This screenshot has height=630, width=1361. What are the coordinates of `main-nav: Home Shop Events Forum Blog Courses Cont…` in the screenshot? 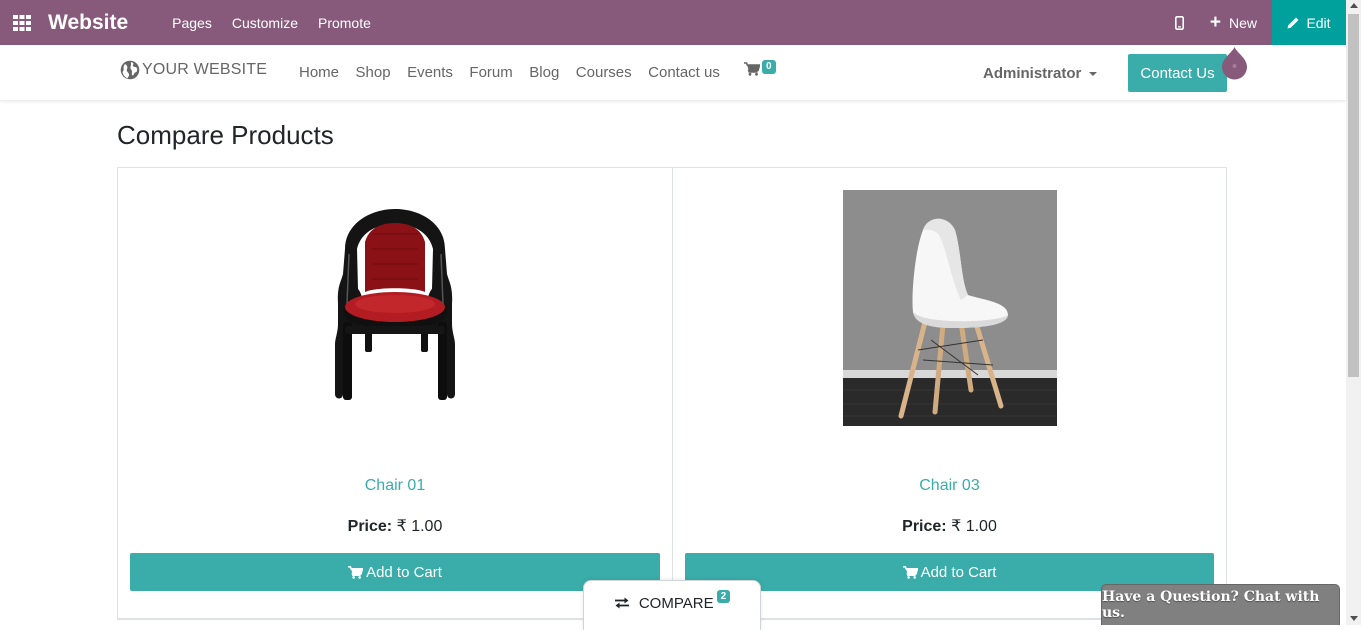 It's located at (517, 72).